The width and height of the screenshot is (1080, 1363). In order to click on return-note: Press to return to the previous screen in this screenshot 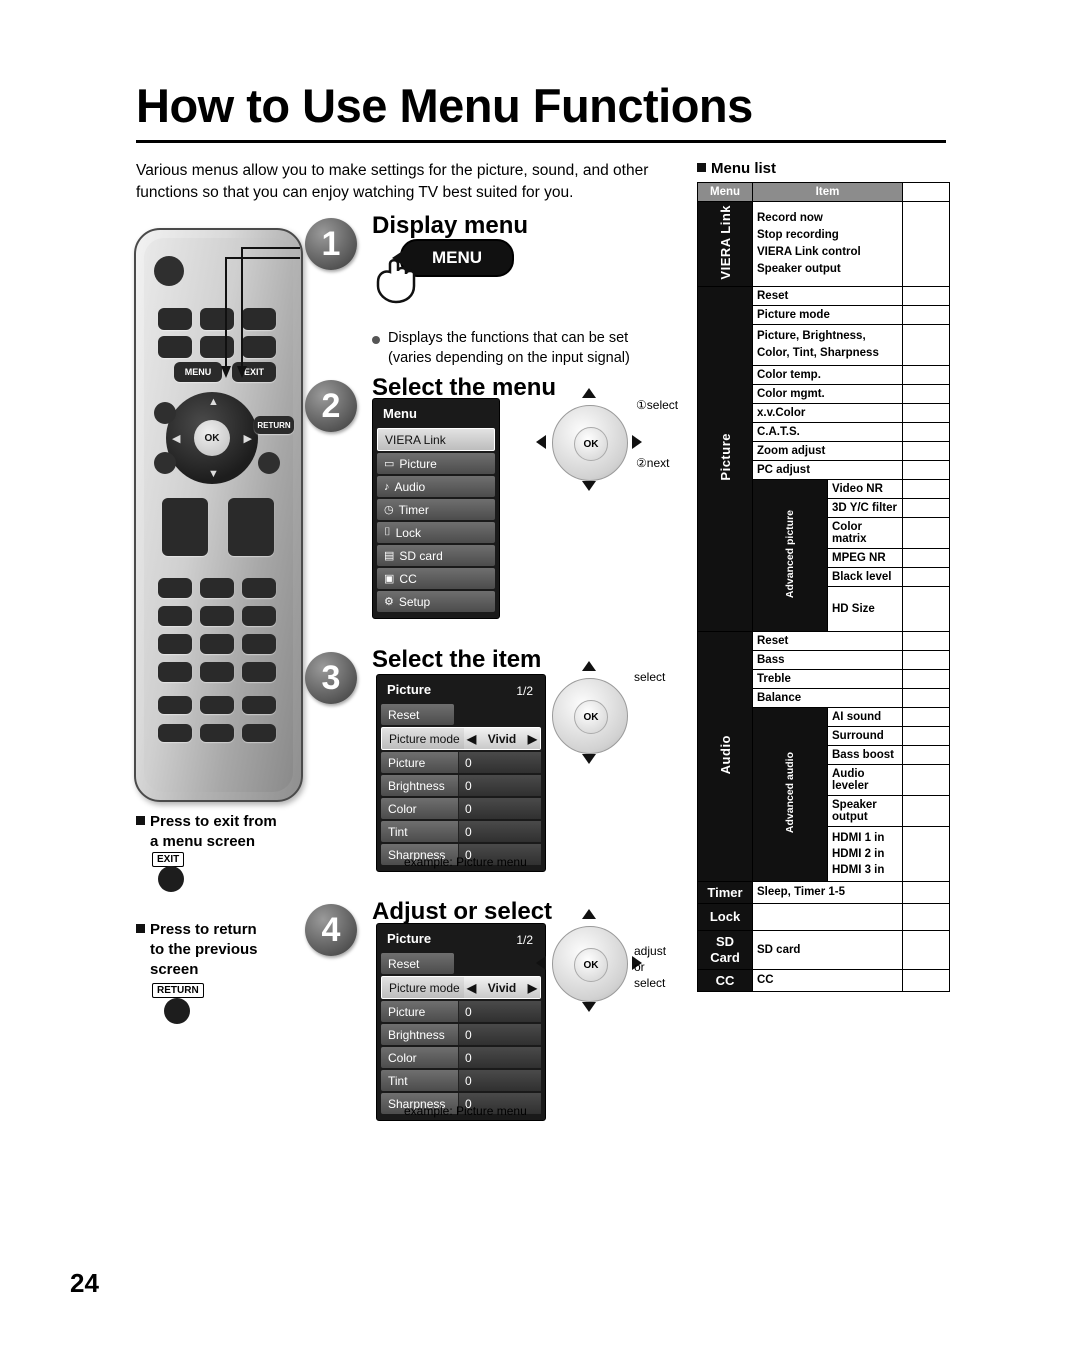, I will do `click(231, 950)`.